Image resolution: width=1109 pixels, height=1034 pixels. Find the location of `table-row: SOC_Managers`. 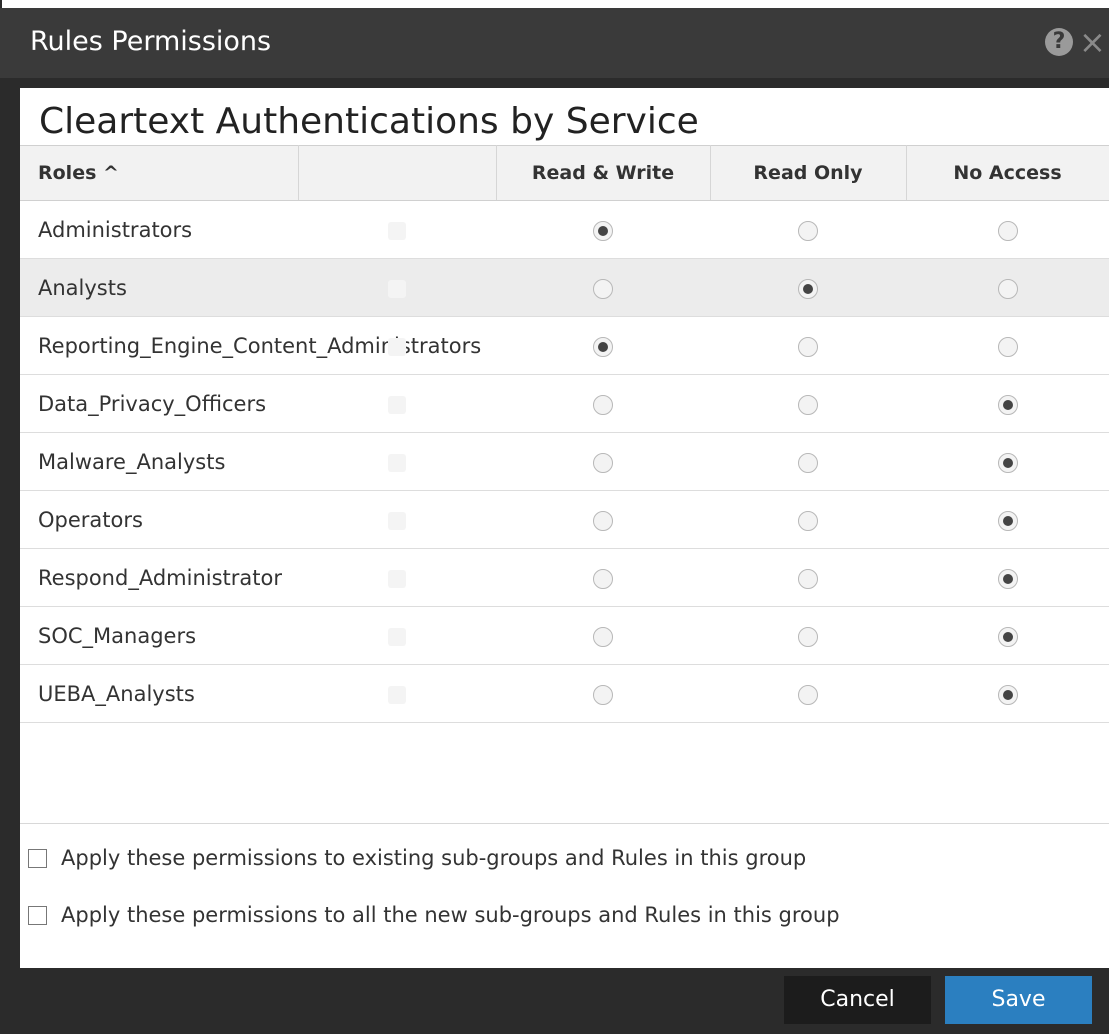

table-row: SOC_Managers is located at coordinates (564, 635).